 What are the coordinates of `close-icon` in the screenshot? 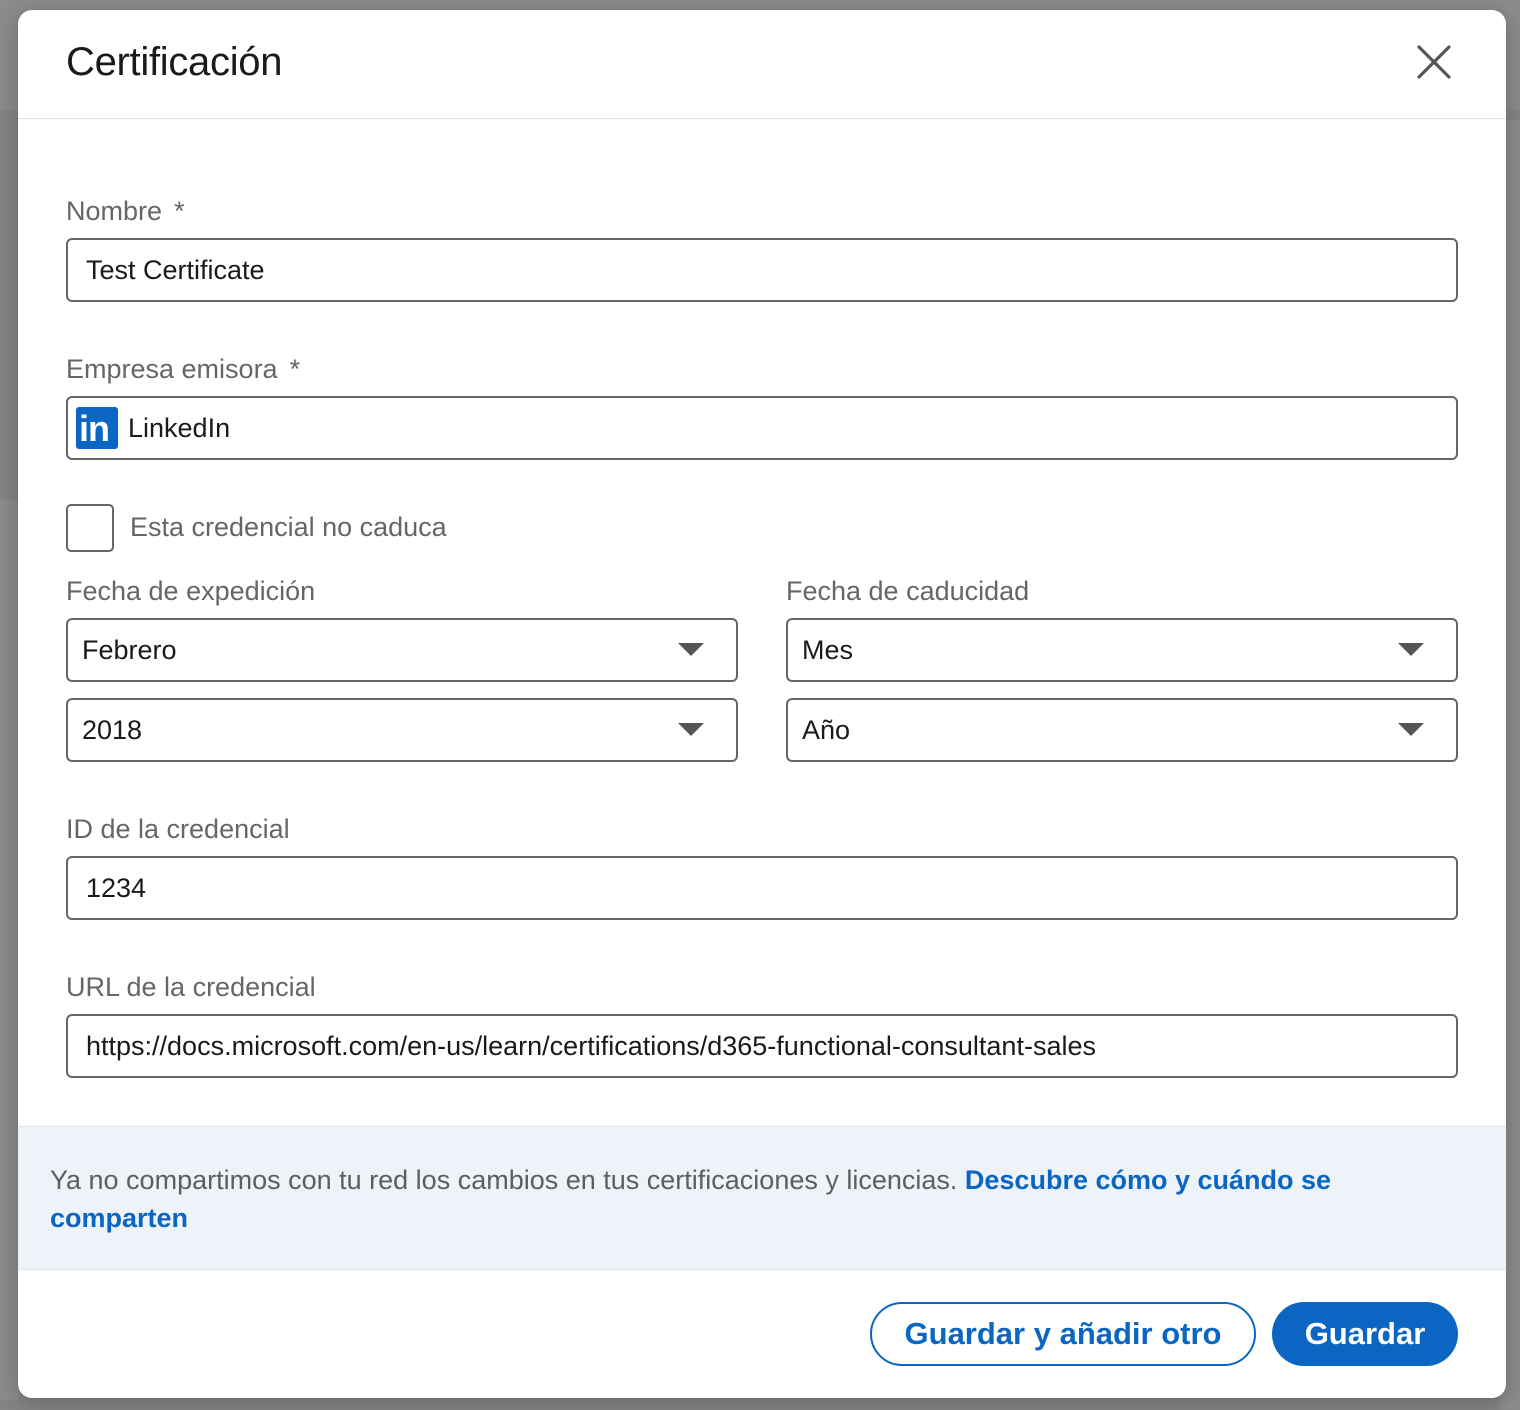 It's located at (1434, 62).